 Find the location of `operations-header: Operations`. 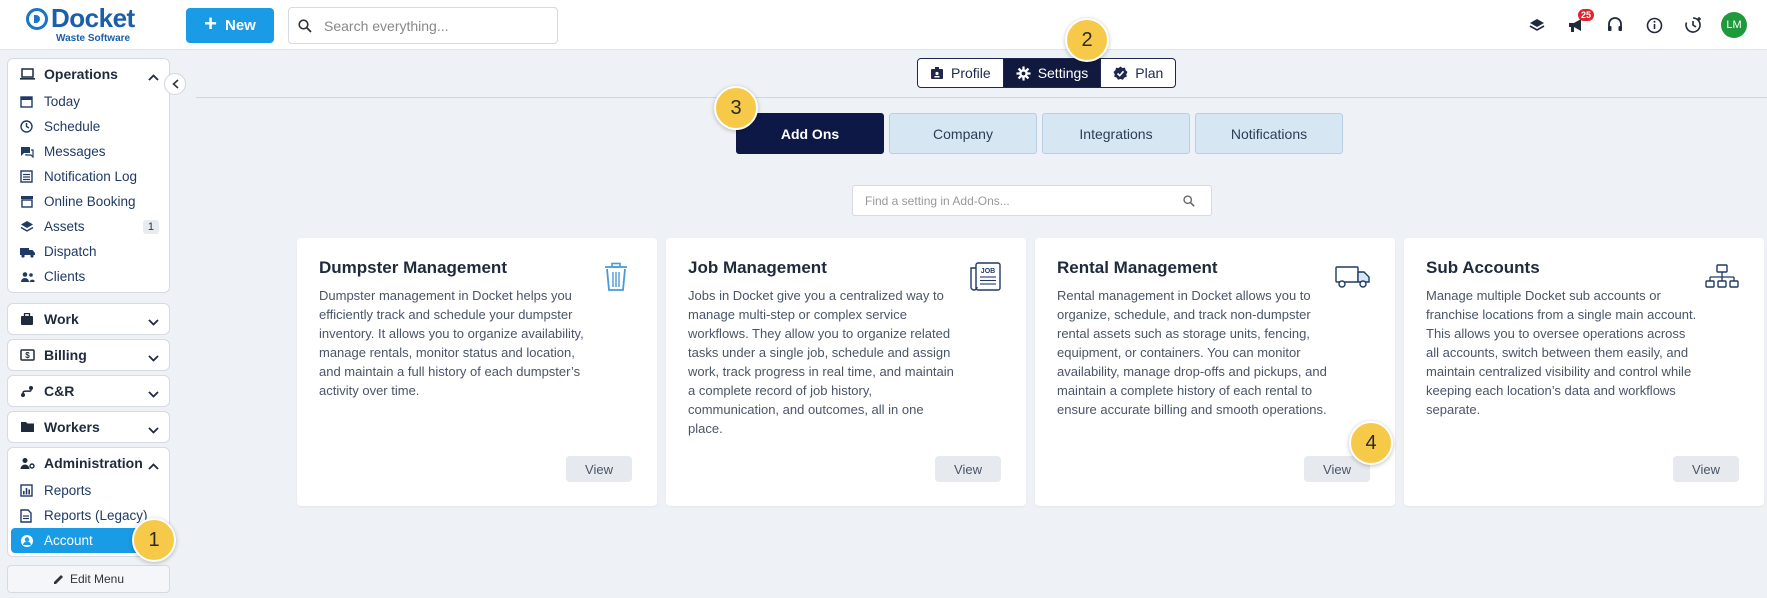

operations-header: Operations is located at coordinates (88, 74).